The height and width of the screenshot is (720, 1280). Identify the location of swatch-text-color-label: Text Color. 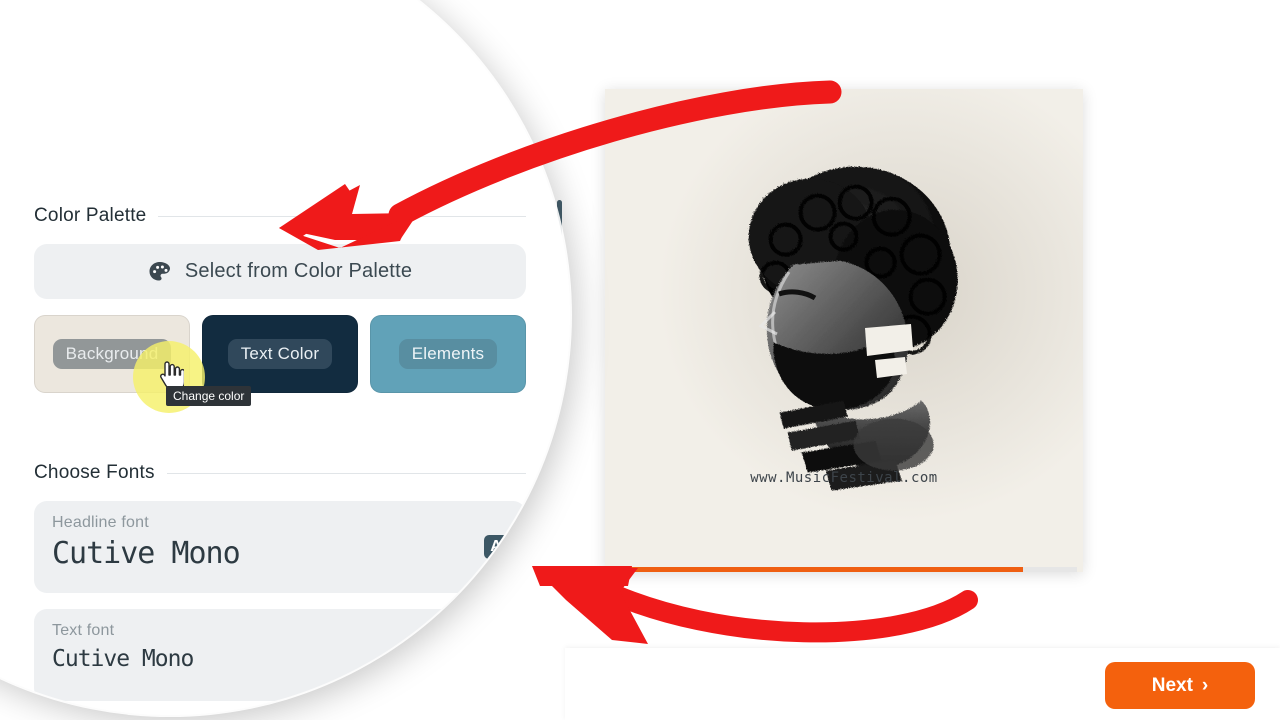
(280, 354).